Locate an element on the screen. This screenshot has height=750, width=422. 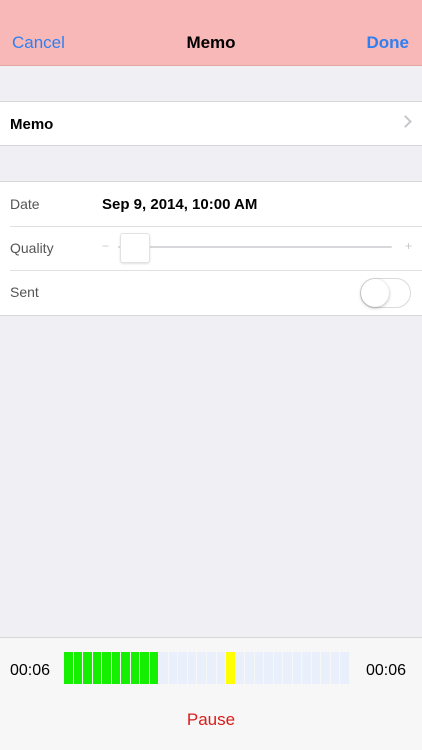
date-row: Date Sep 9, 2014, 10:00 AM is located at coordinates (211, 204).